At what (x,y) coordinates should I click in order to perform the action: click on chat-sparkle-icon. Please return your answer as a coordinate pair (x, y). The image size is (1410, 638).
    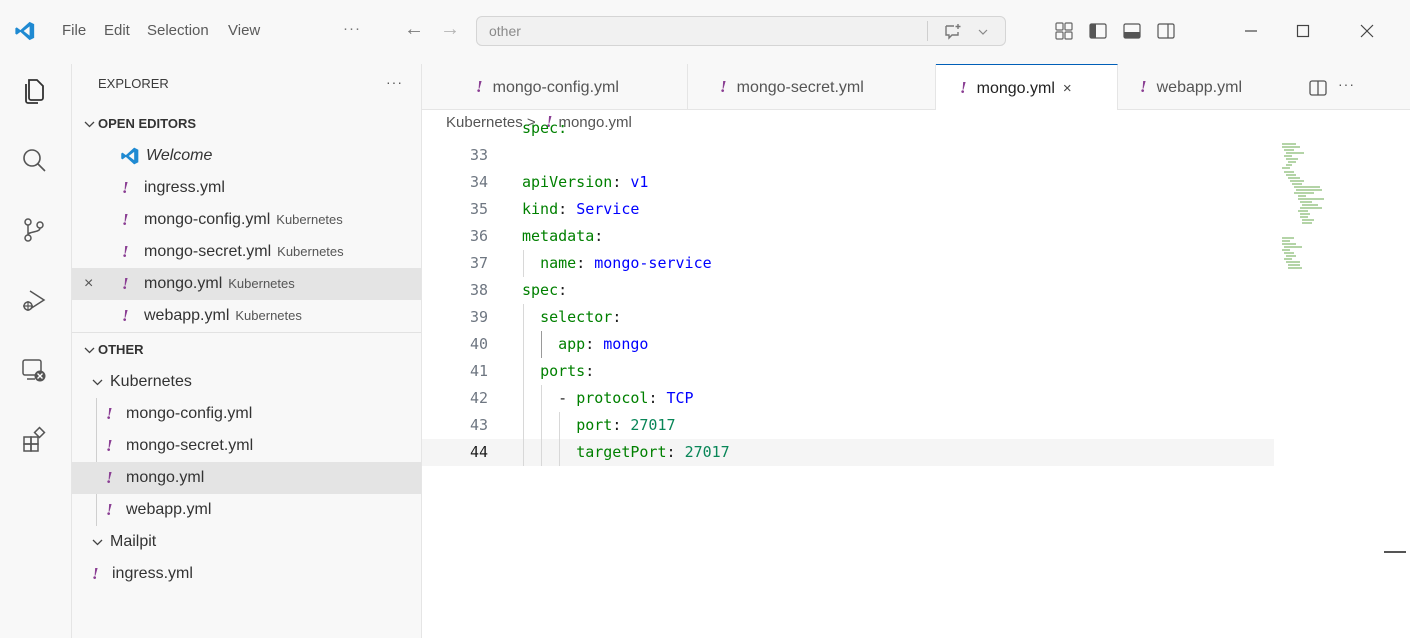
    Looking at the image, I should click on (953, 32).